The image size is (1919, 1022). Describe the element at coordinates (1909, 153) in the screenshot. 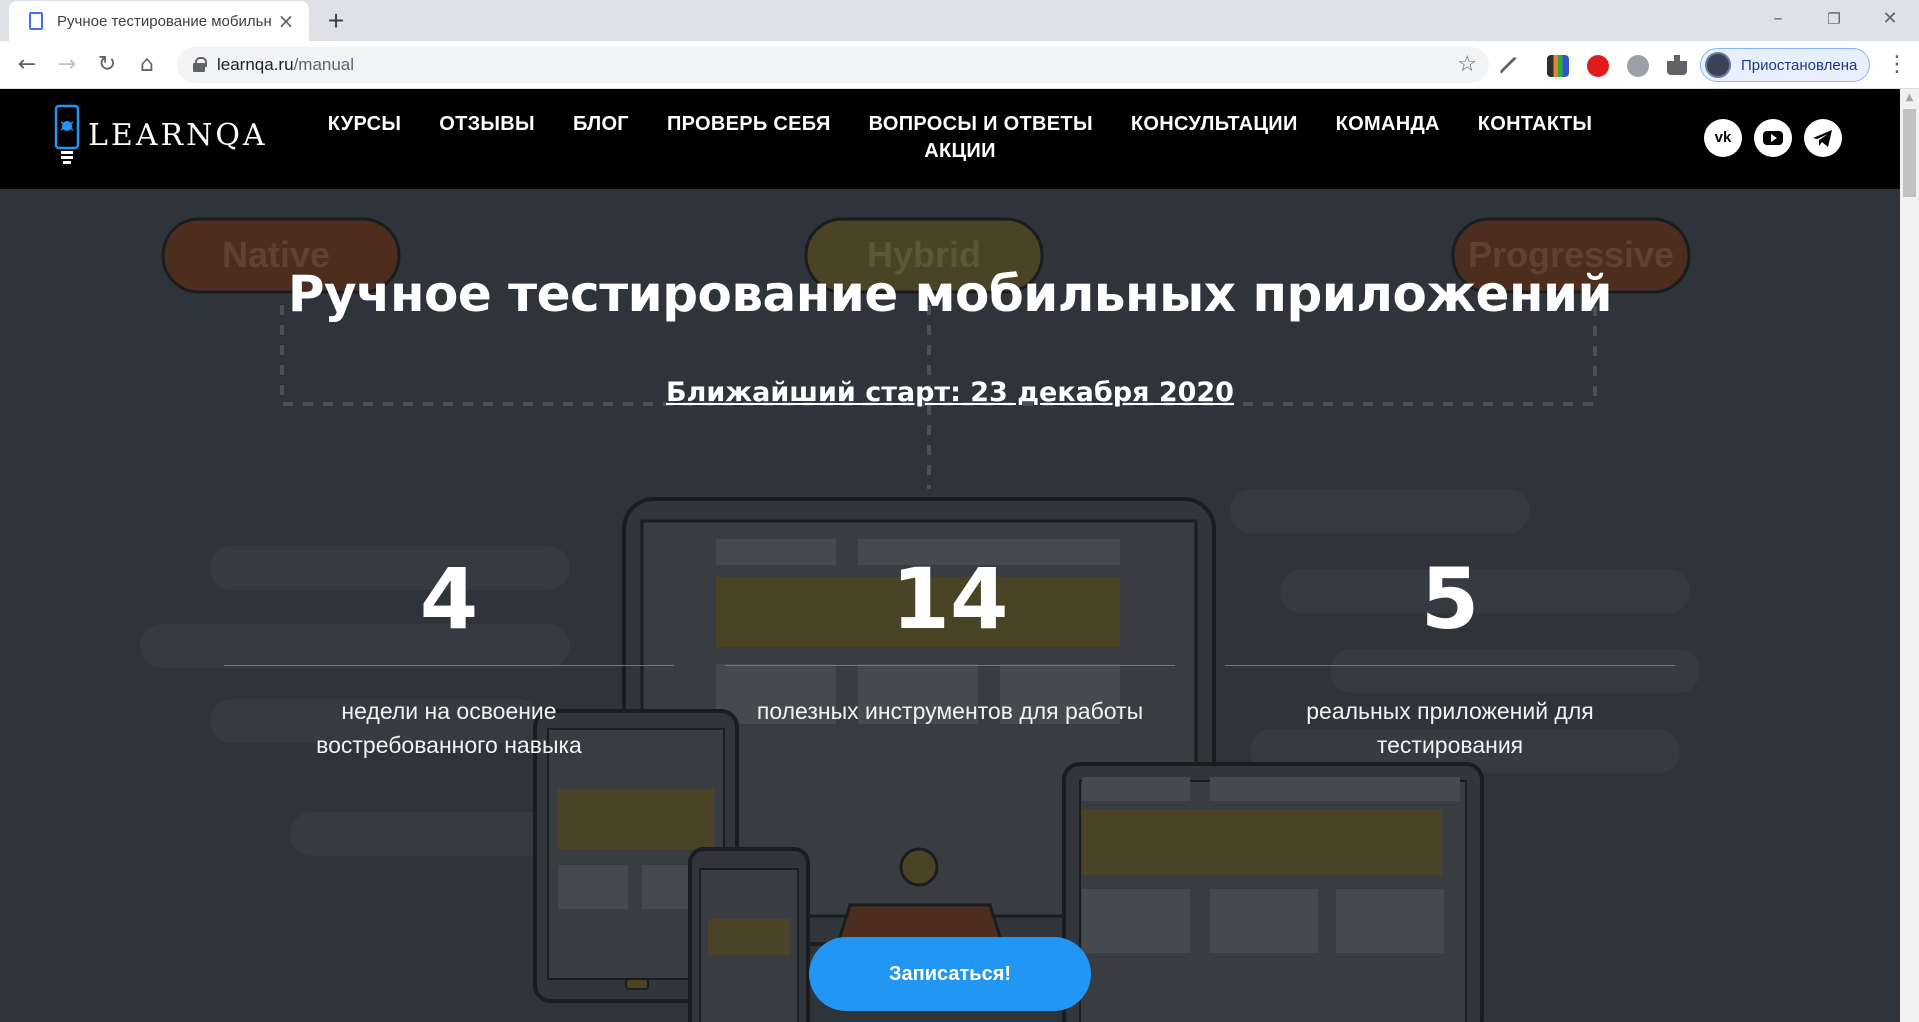

I see `scroll-thumb` at that location.